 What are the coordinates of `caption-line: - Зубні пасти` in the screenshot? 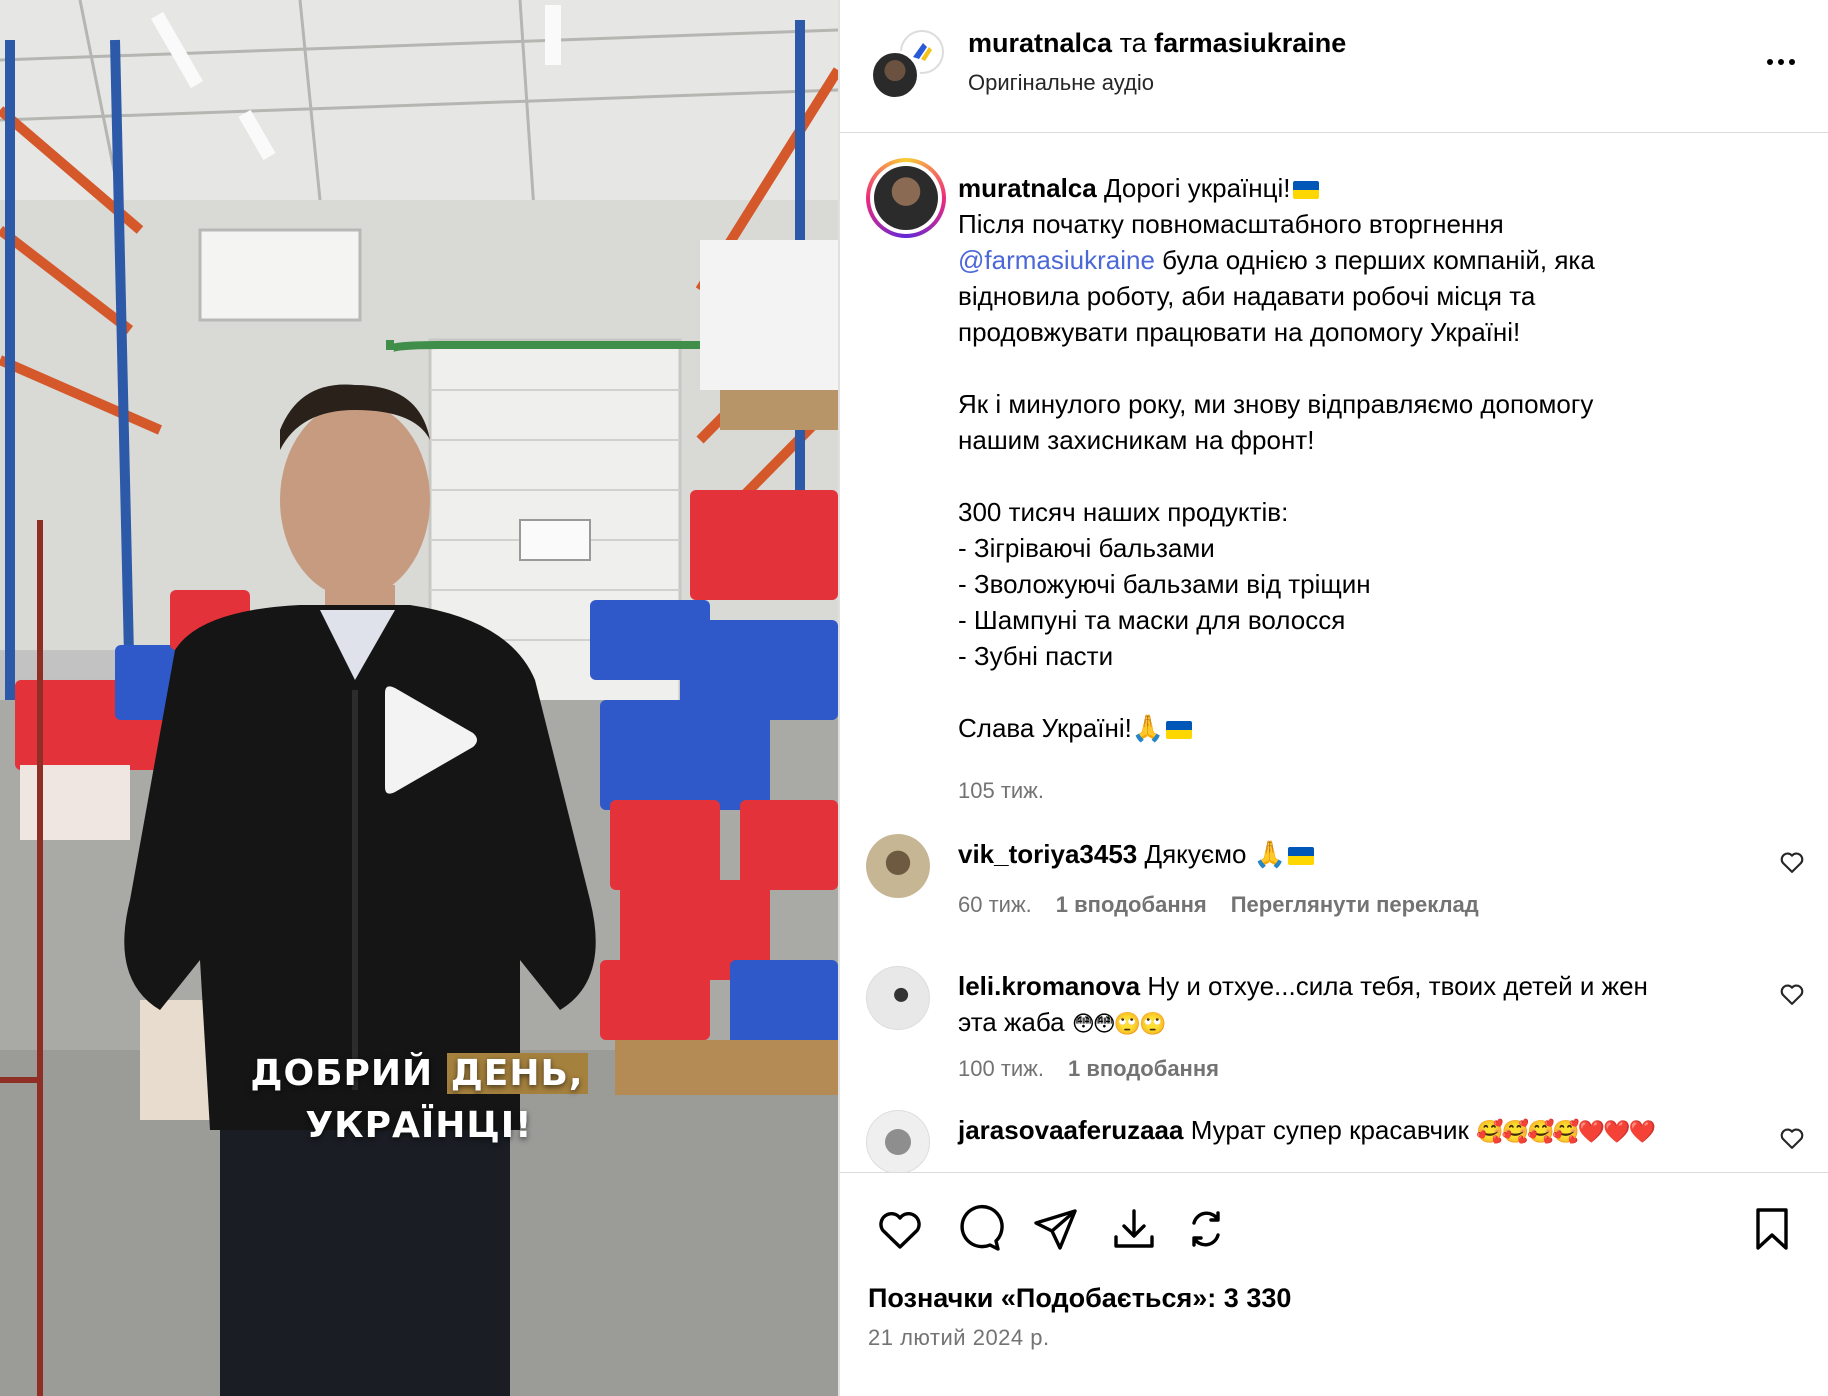 It's located at (1036, 656).